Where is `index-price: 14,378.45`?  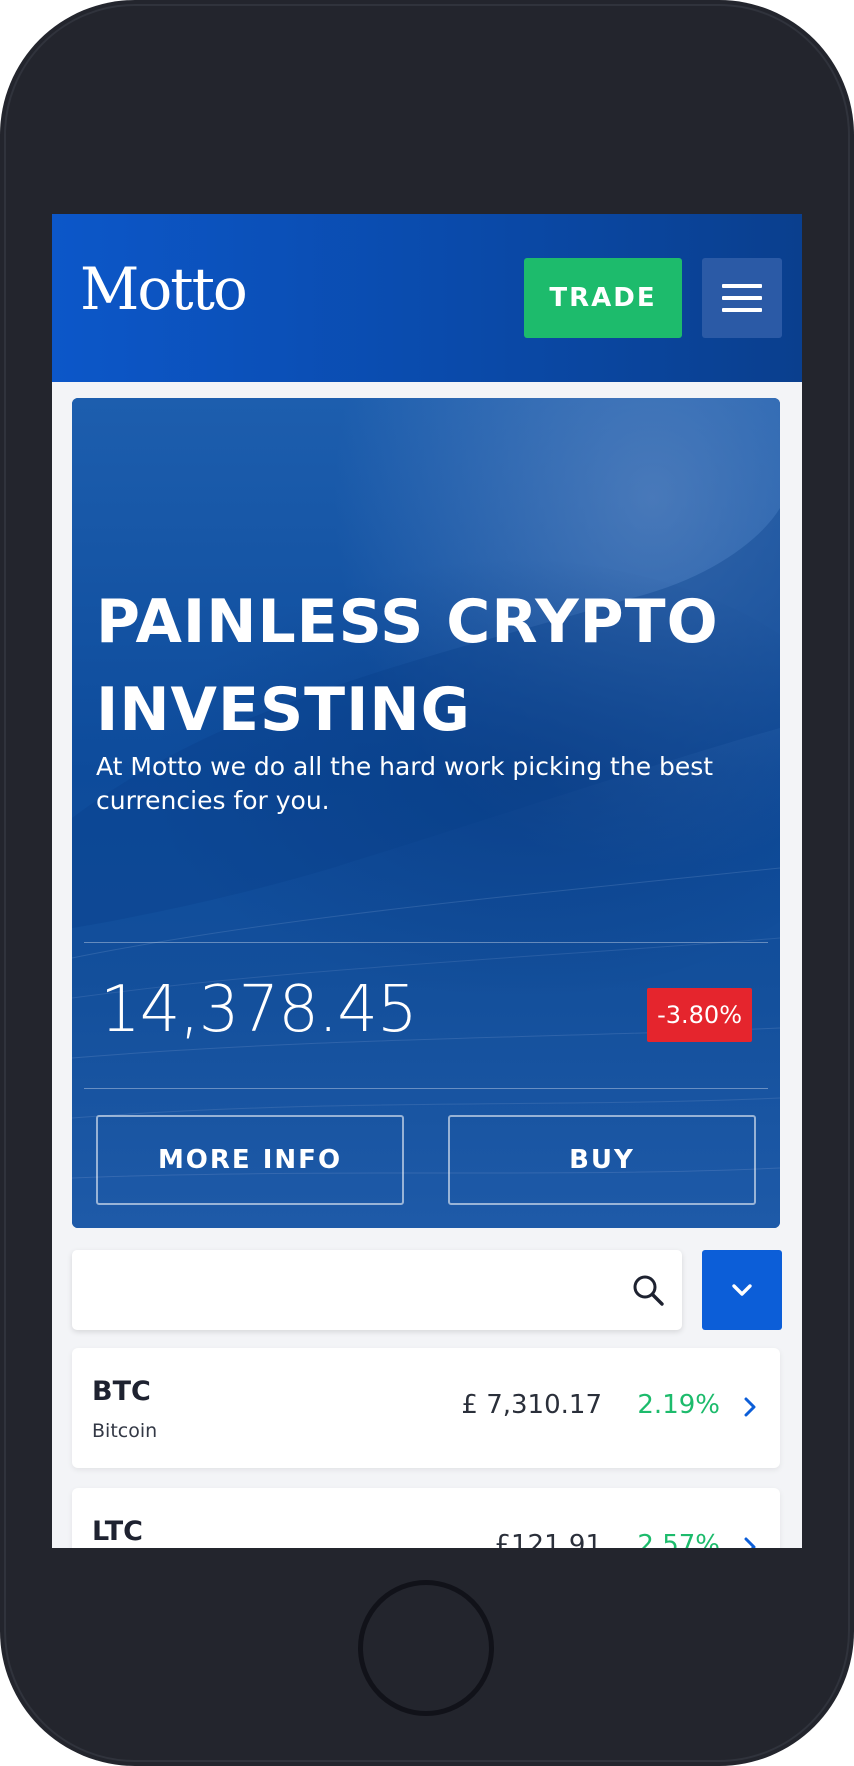 index-price: 14,378.45 is located at coordinates (259, 1010).